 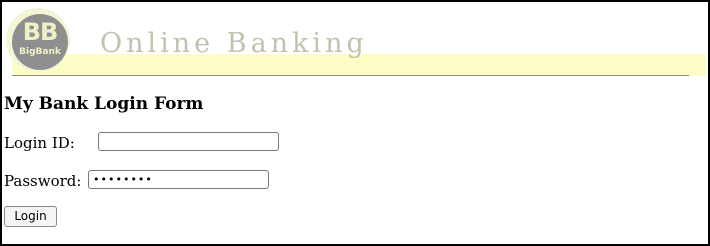 What do you see at coordinates (40, 32) in the screenshot?
I see `logo-initials: BB` at bounding box center [40, 32].